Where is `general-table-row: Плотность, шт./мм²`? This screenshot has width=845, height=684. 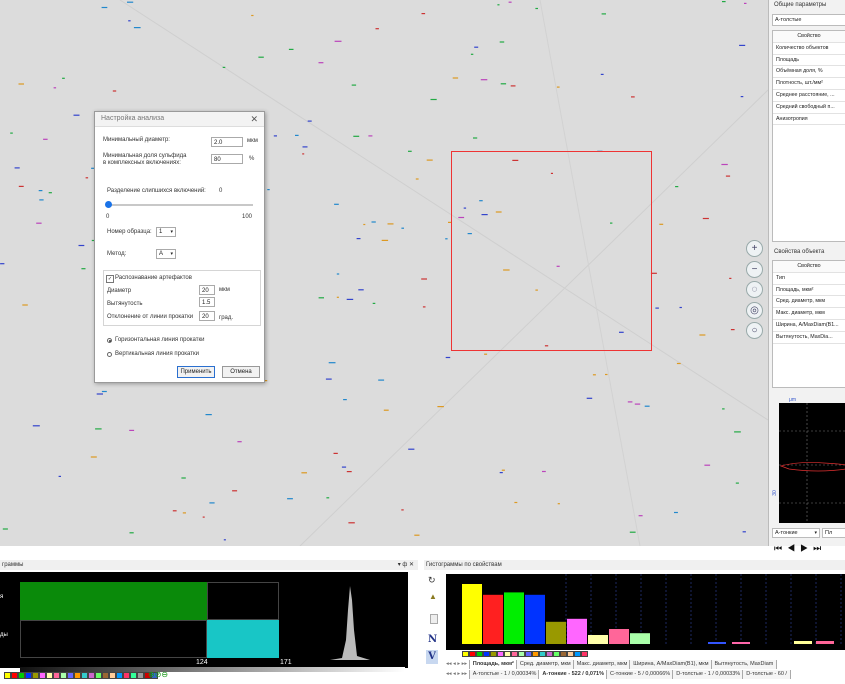 general-table-row: Плотность, шт./мм² is located at coordinates (809, 84).